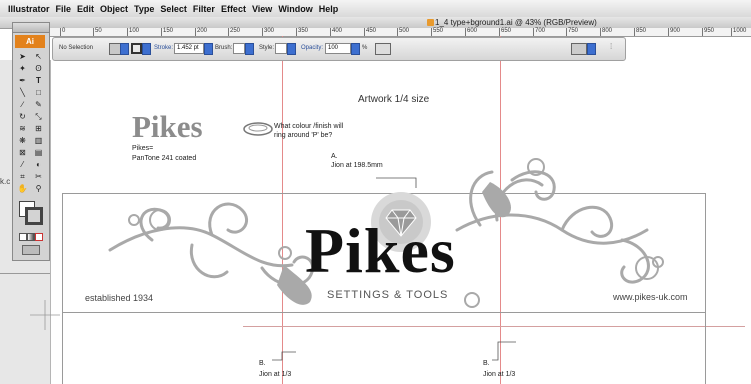 The height and width of the screenshot is (384, 751). I want to click on menu-effect: Effect, so click(233, 9).